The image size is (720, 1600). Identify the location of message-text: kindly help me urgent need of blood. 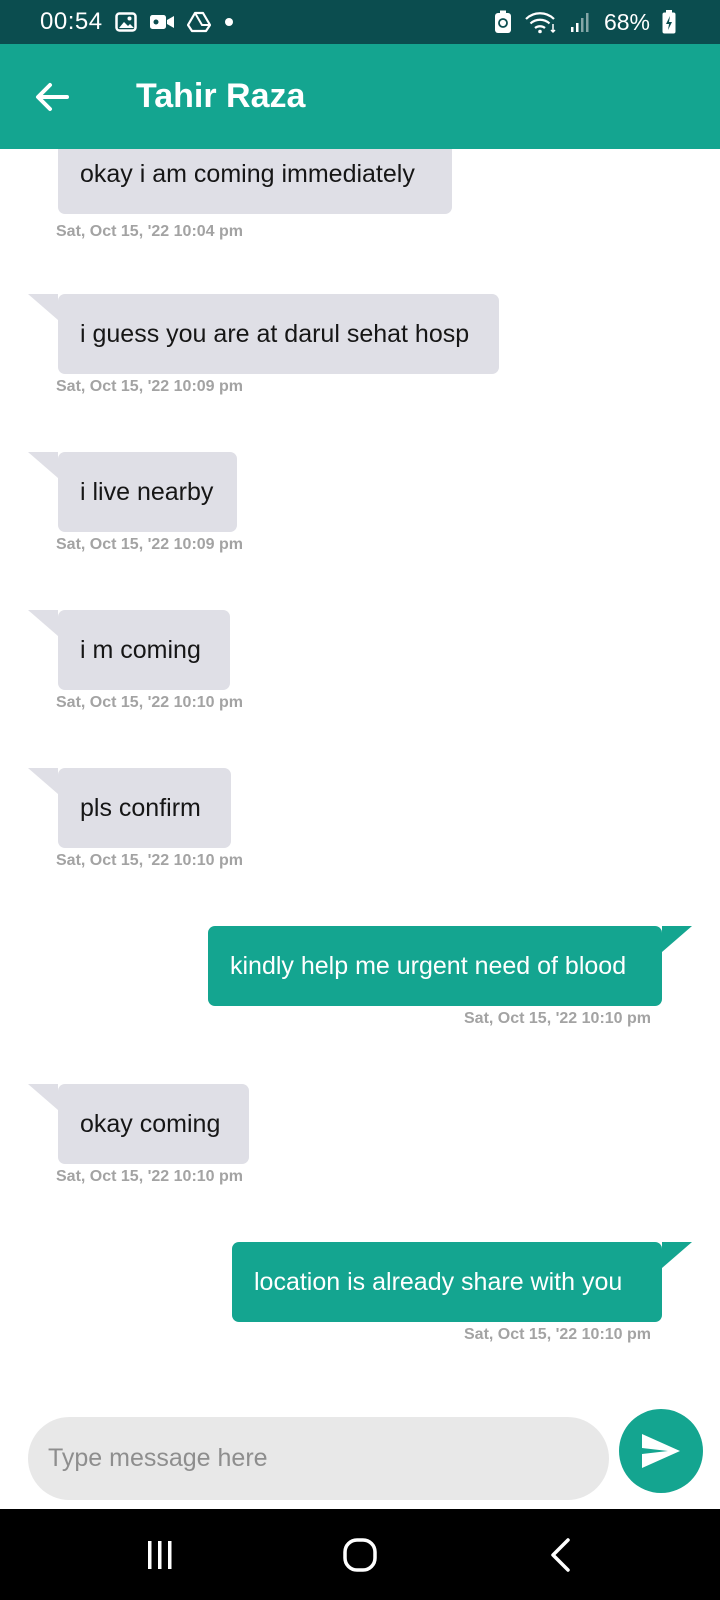
(428, 966).